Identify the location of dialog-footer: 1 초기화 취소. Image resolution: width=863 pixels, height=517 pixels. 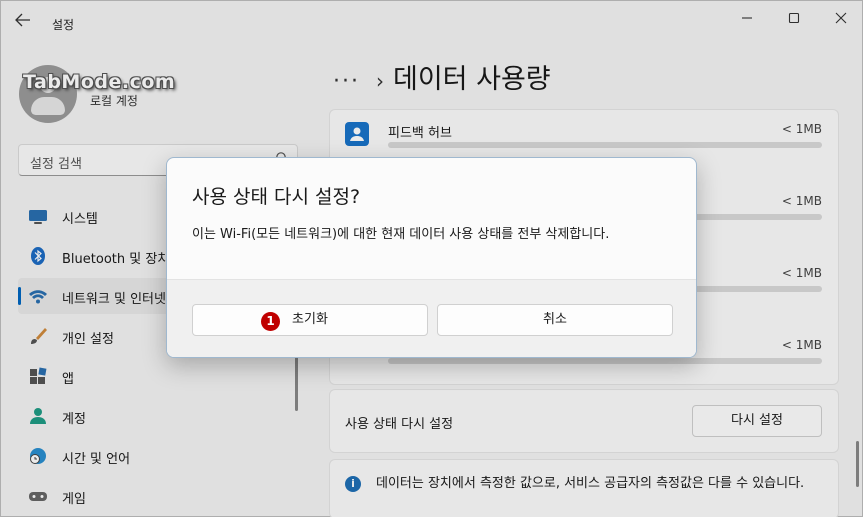
(431, 318).